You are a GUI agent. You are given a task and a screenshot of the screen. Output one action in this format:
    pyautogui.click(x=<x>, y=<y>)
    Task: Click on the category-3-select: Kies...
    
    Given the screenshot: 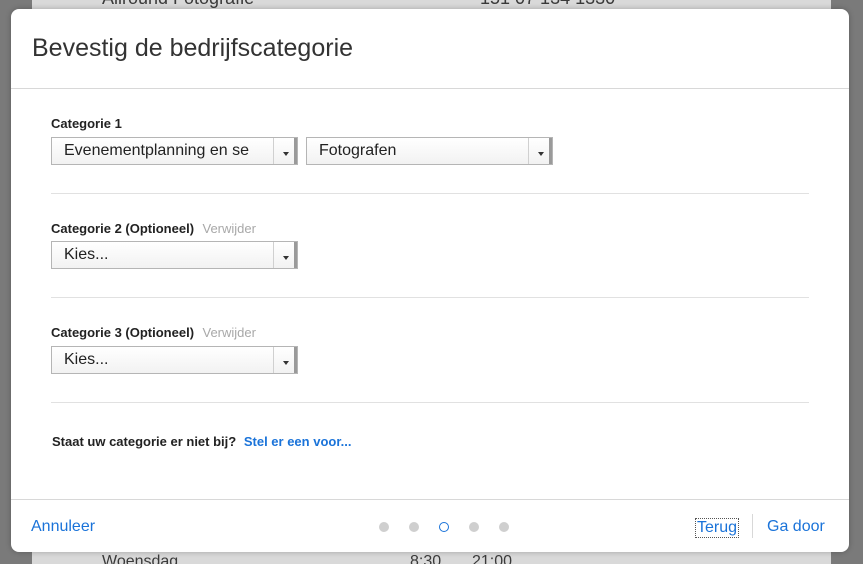 What is the action you would take?
    pyautogui.click(x=174, y=360)
    